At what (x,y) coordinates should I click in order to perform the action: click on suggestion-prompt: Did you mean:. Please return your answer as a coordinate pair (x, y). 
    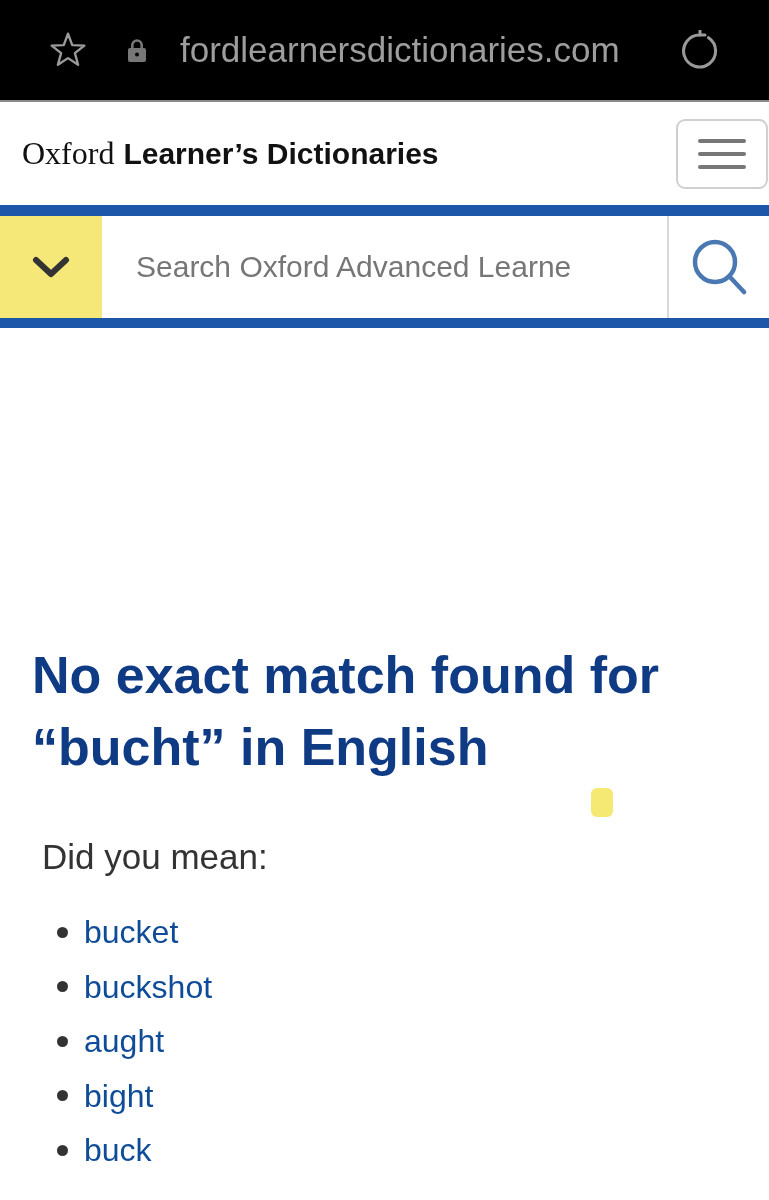
    Looking at the image, I should click on (155, 857).